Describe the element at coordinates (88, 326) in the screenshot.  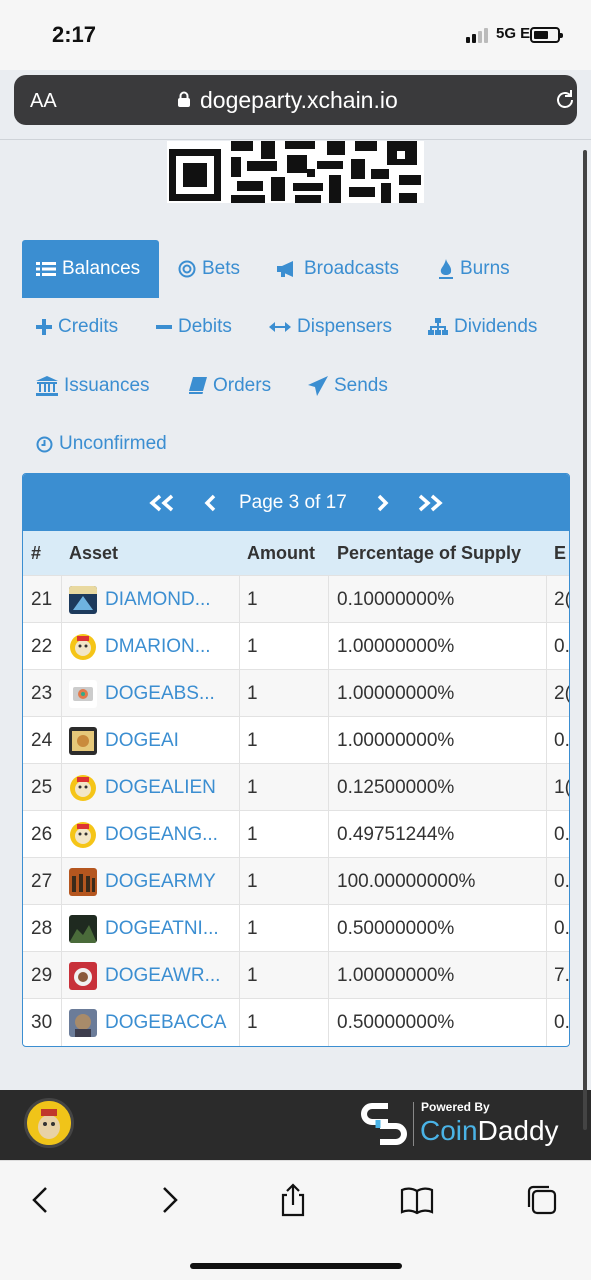
I see `tab-label: Credits` at that location.